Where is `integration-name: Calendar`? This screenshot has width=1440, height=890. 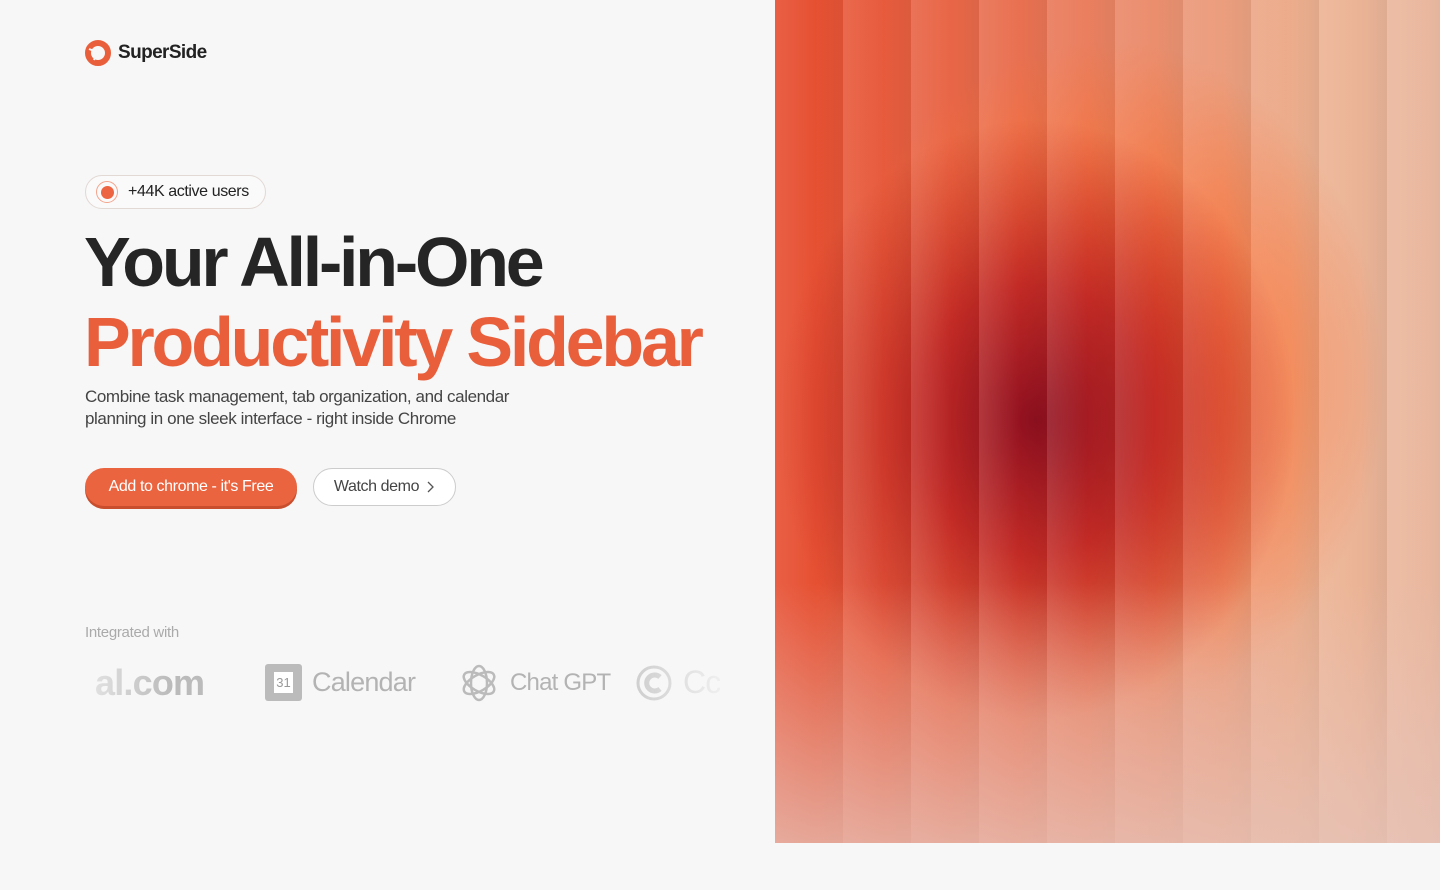
integration-name: Calendar is located at coordinates (364, 682).